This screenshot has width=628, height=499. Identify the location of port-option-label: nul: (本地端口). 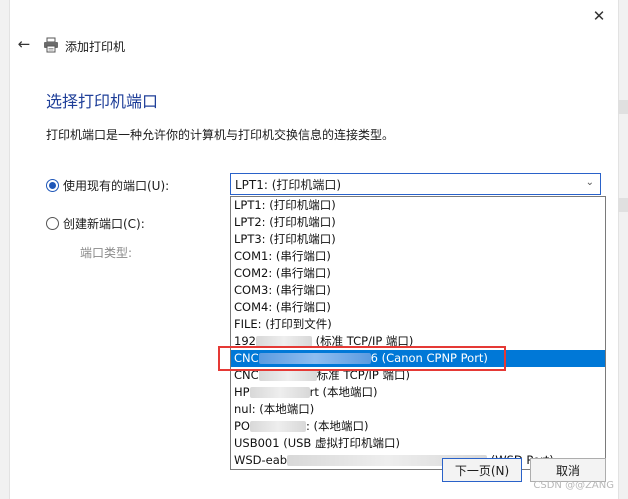
(274, 409).